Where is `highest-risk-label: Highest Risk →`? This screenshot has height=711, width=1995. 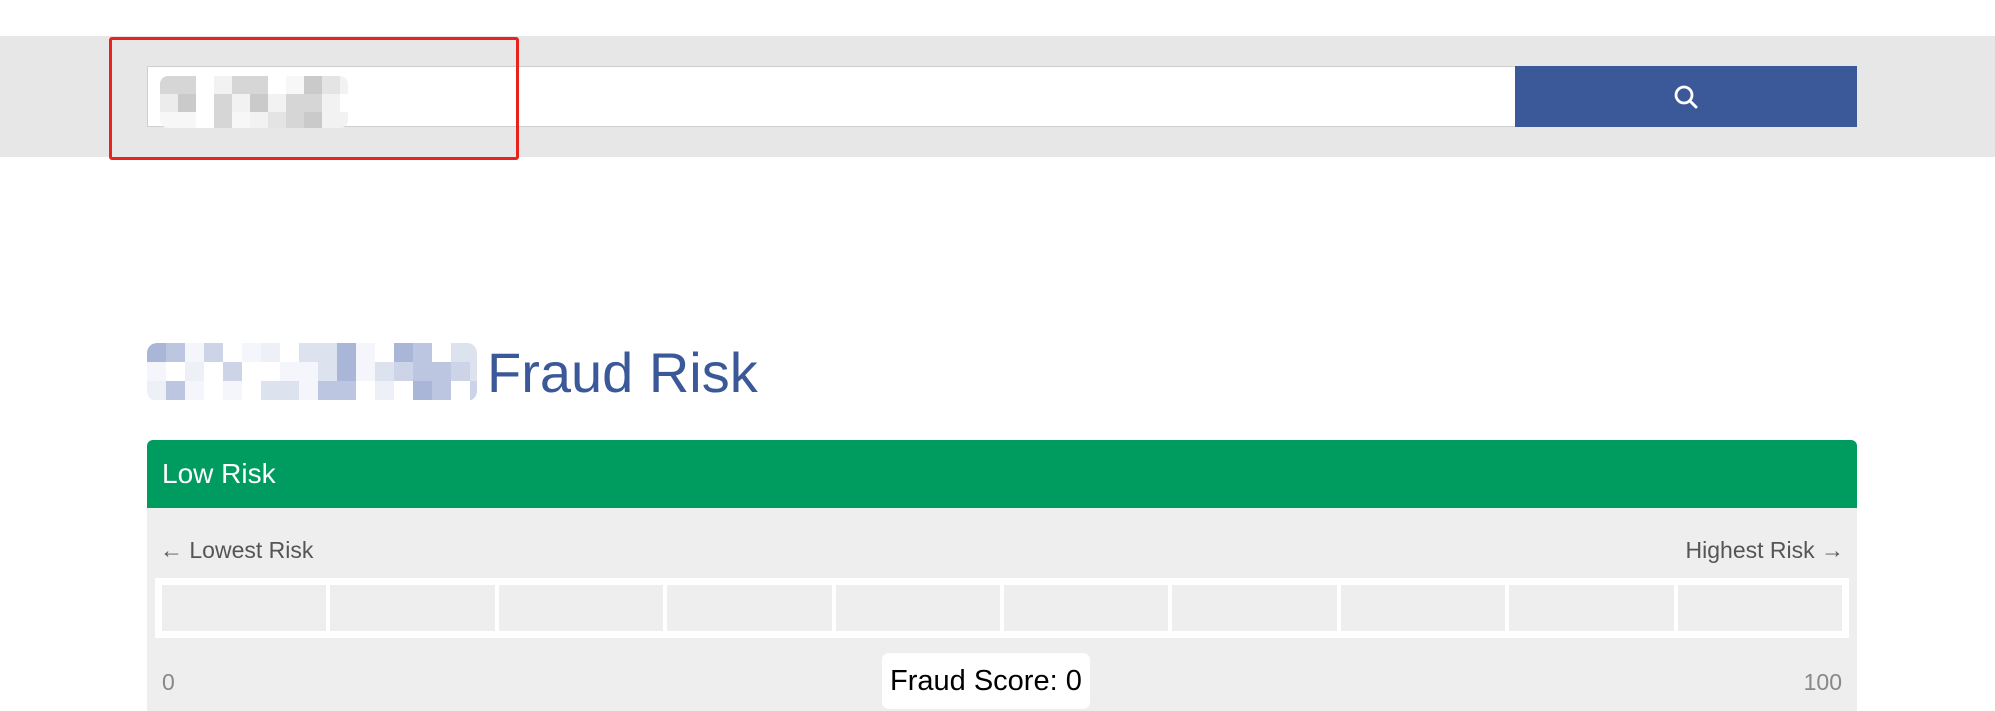 highest-risk-label: Highest Risk → is located at coordinates (1764, 550).